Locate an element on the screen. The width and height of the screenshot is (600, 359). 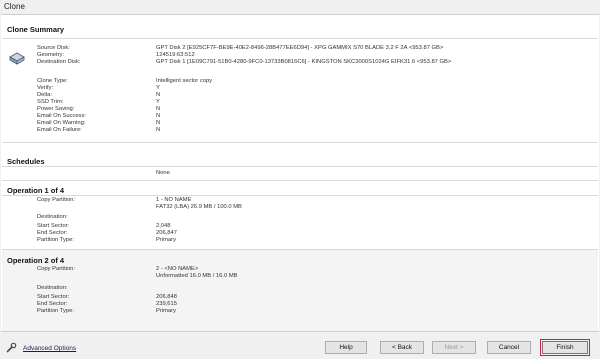
back-button: < Back is located at coordinates (402, 347).